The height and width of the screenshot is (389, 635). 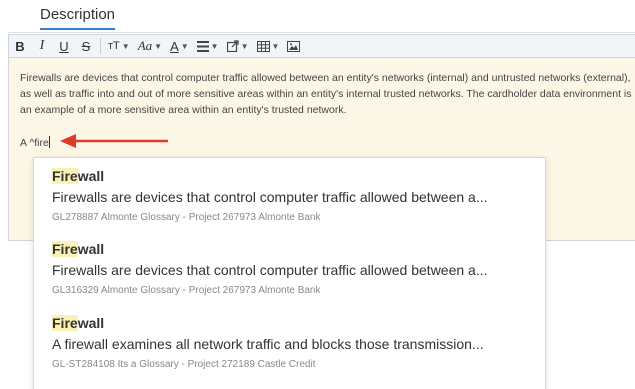 I want to click on toolbar-separator, so click(x=100, y=46).